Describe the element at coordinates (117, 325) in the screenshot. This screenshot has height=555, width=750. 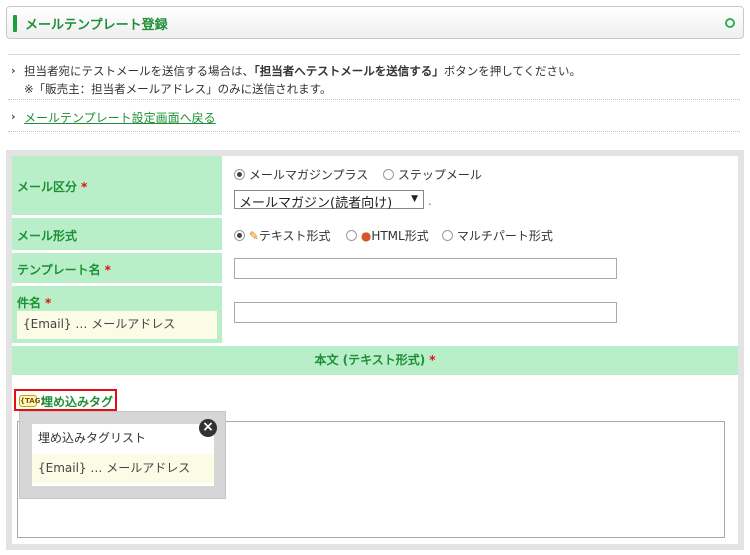
I see `subject-tag-hint: {Email} … メールアドレス` at that location.